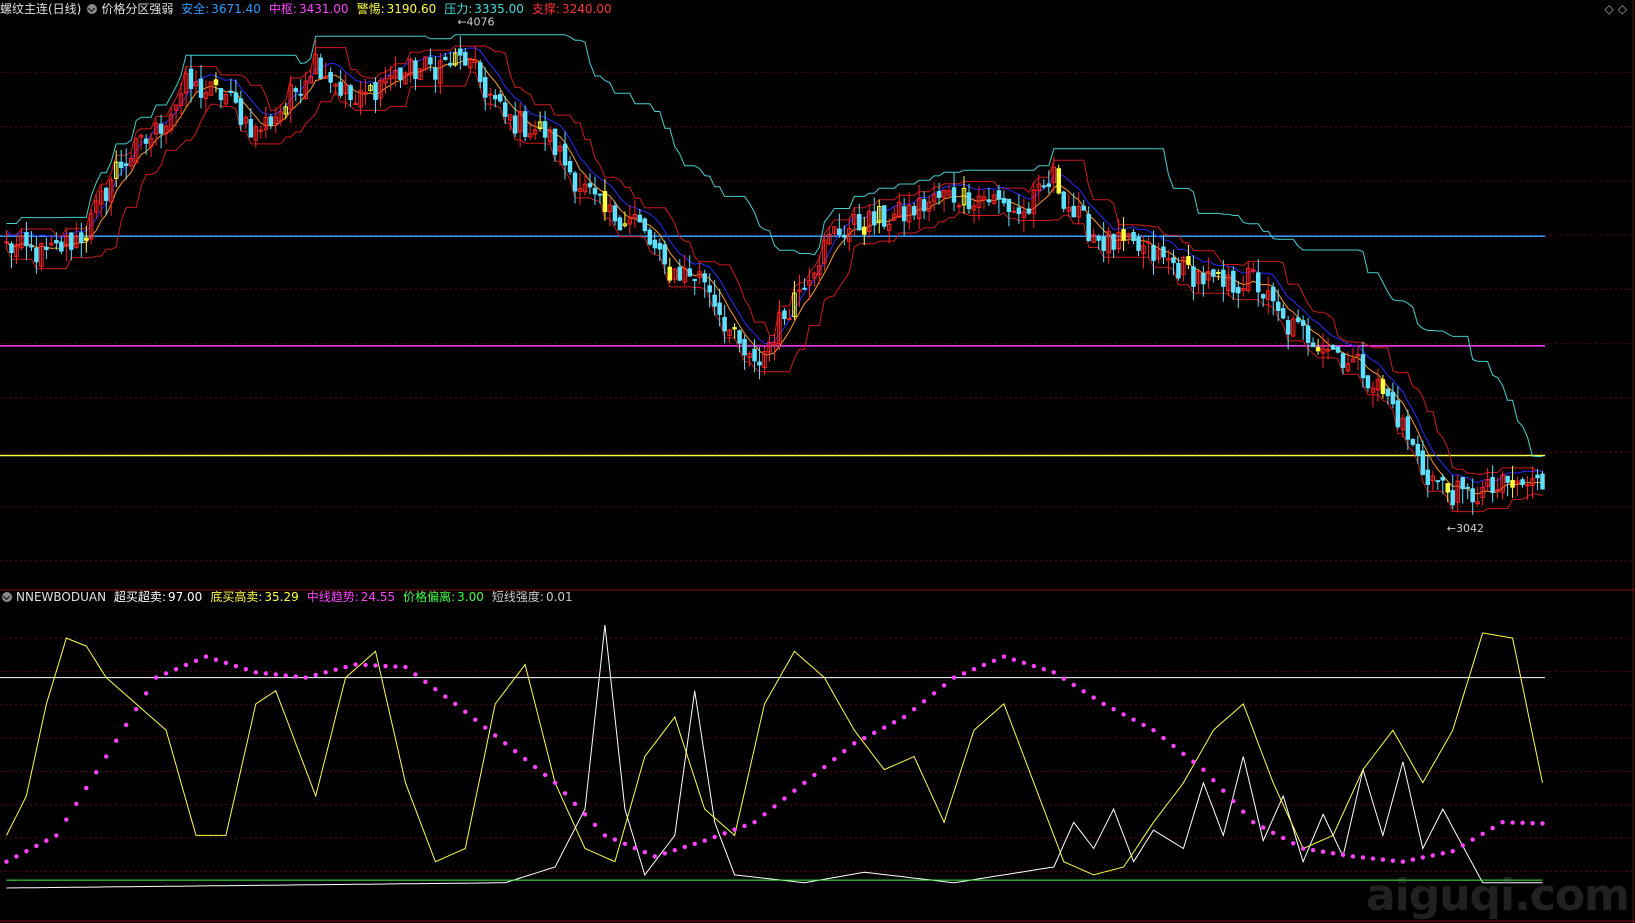  I want to click on diamond-left-icon: ◇, so click(1609, 9).